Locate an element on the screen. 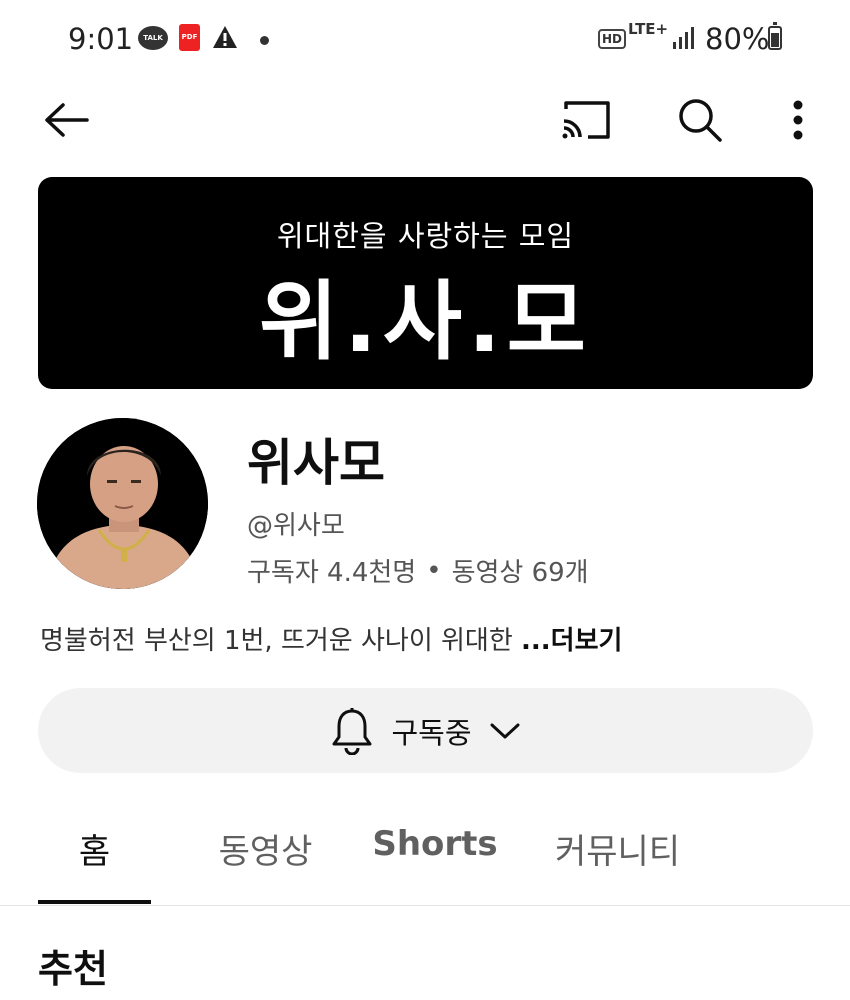 Image resolution: width=850 pixels, height=1000 pixels. active-tab-indicator is located at coordinates (94, 902).